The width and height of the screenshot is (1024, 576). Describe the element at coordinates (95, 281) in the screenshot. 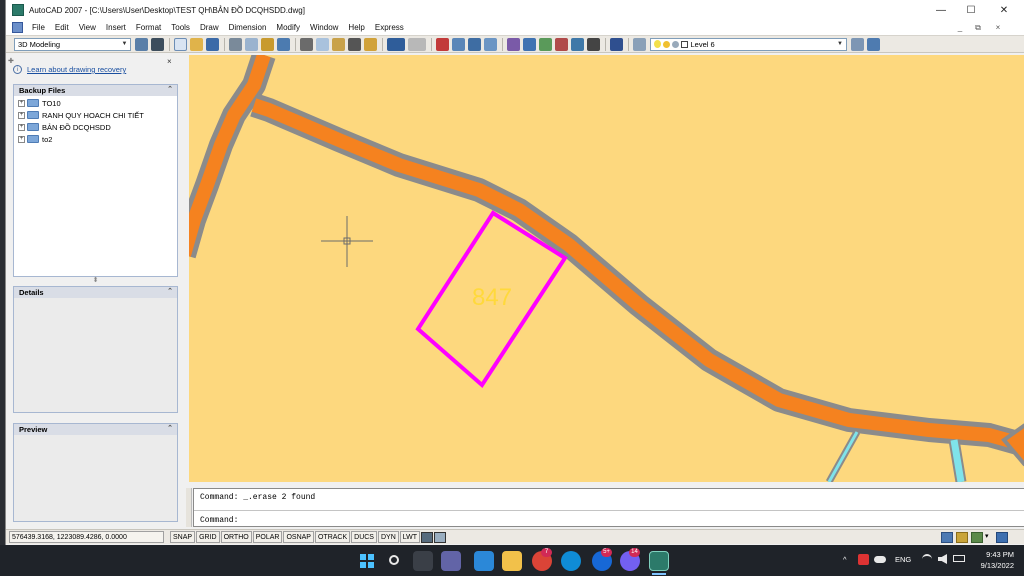

I see `panel-splitter: ⬍` at that location.